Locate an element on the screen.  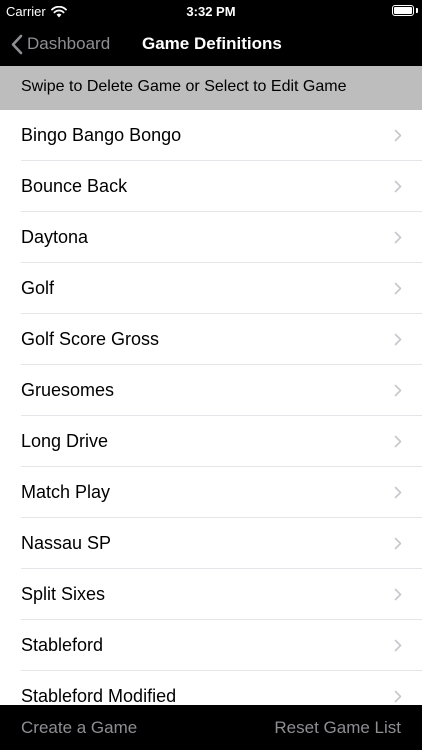
list-item: Split Sixes is located at coordinates (211, 594).